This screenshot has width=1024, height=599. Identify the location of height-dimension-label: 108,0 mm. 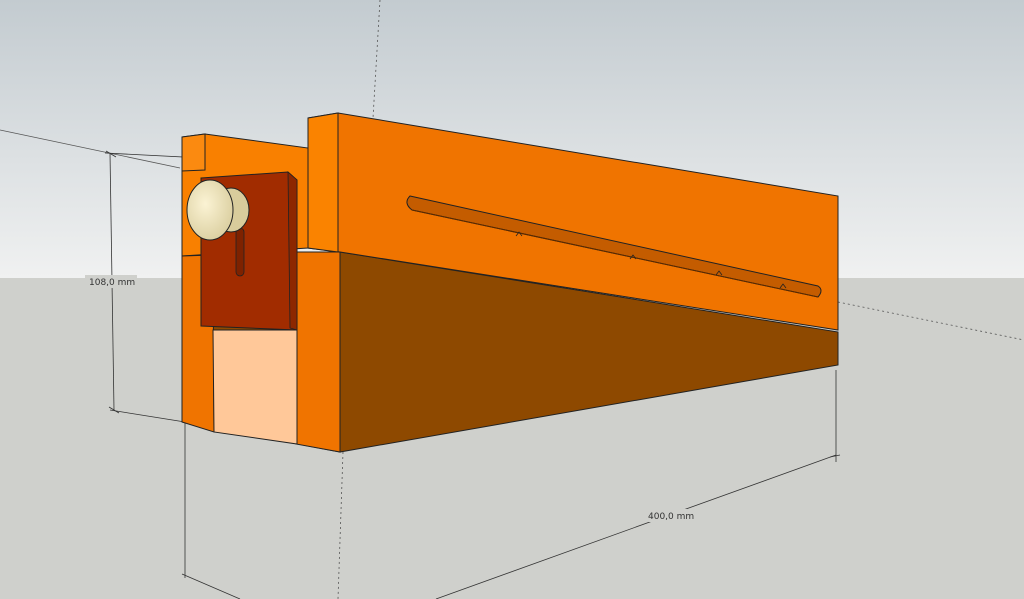
(112, 283).